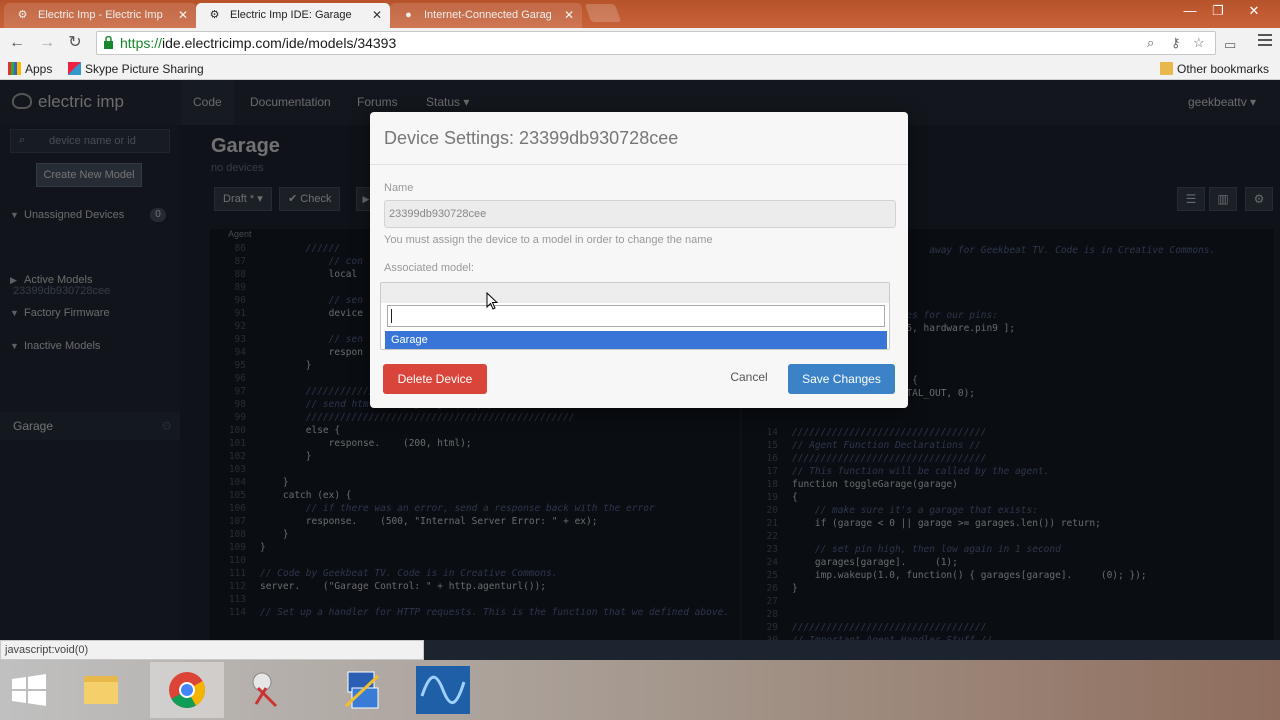 The width and height of the screenshot is (1280, 720). I want to click on start-button, so click(30, 690).